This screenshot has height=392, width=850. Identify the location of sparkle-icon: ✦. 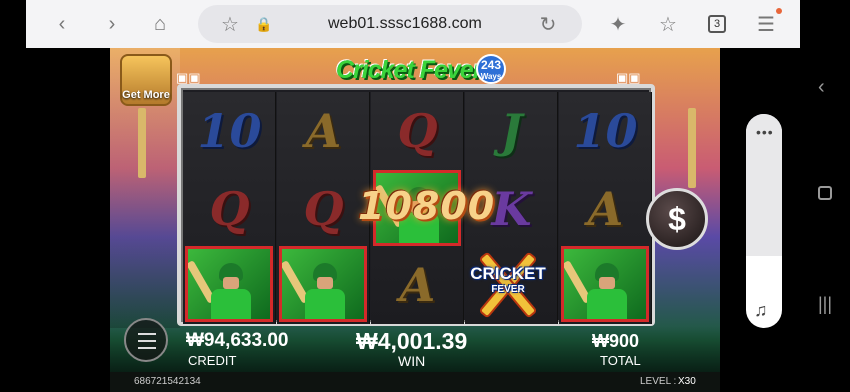
(618, 24).